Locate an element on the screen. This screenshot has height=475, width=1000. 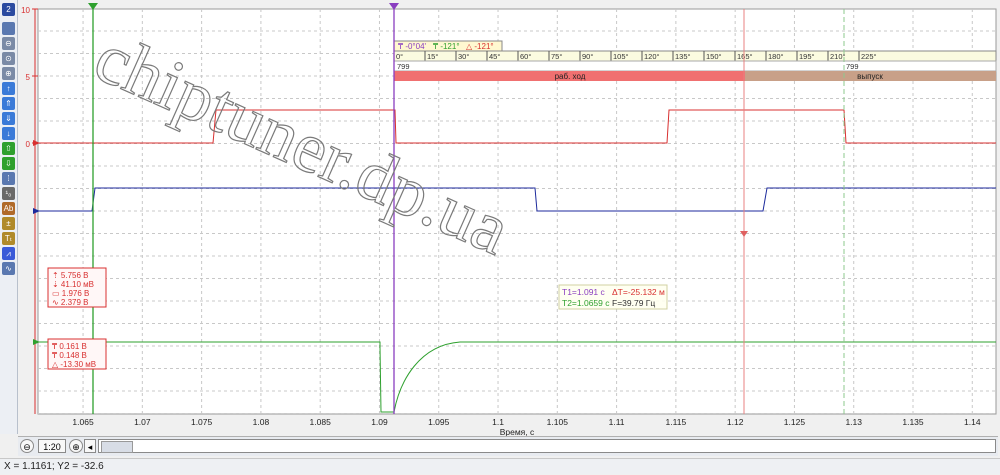
x-tick-label: 1.075 is located at coordinates (202, 422).